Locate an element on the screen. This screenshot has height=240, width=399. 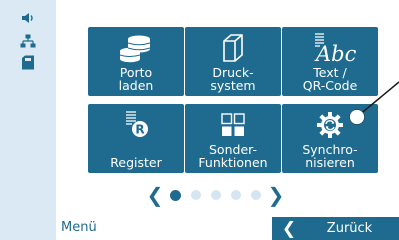
menu-label: Menü is located at coordinates (79, 228).